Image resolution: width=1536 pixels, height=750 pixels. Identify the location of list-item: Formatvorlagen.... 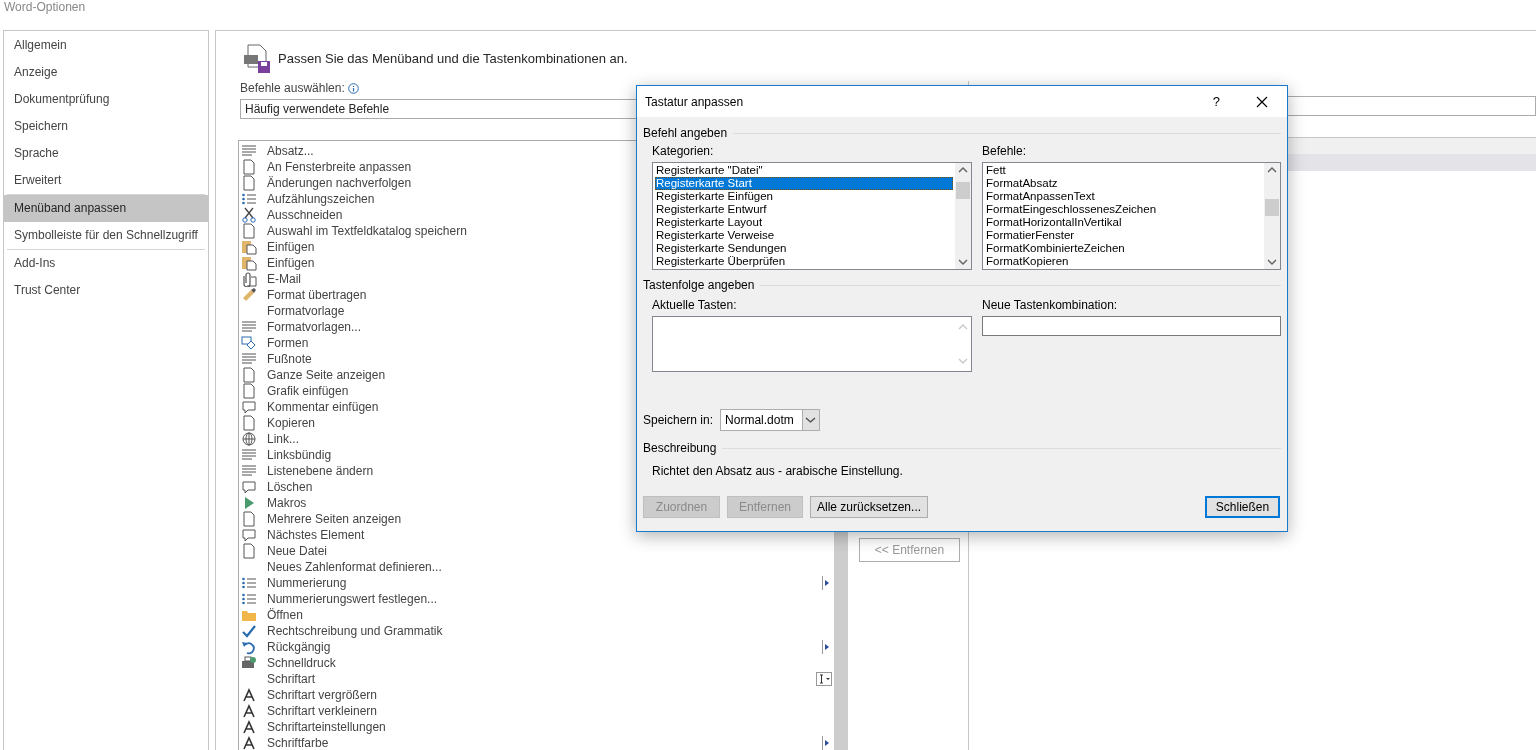
(314, 327).